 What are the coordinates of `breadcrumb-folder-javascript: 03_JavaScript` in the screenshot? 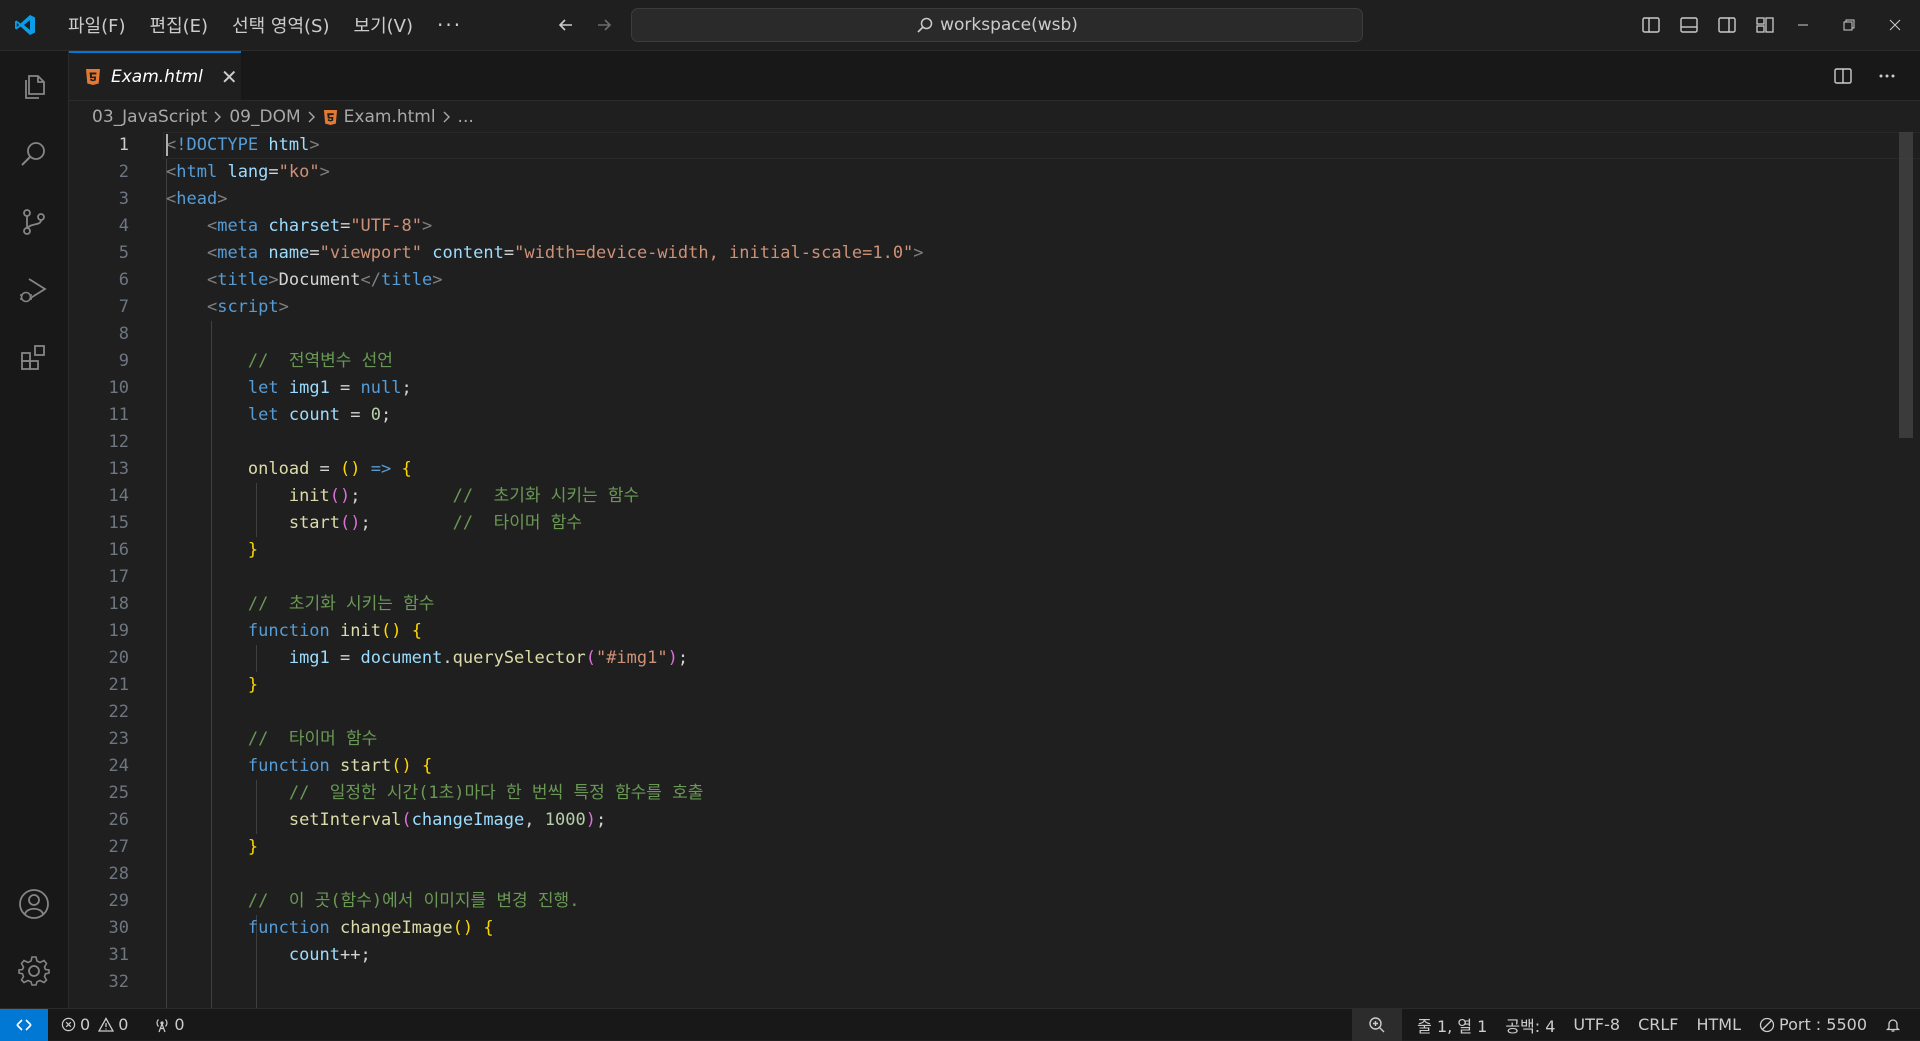 It's located at (149, 117).